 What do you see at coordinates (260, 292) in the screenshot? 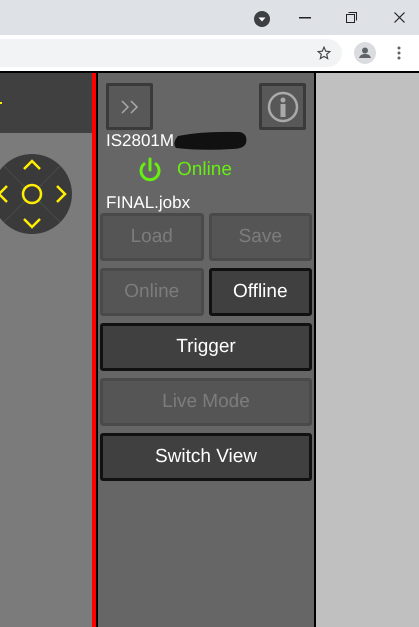
I see `action-button: Offline` at bounding box center [260, 292].